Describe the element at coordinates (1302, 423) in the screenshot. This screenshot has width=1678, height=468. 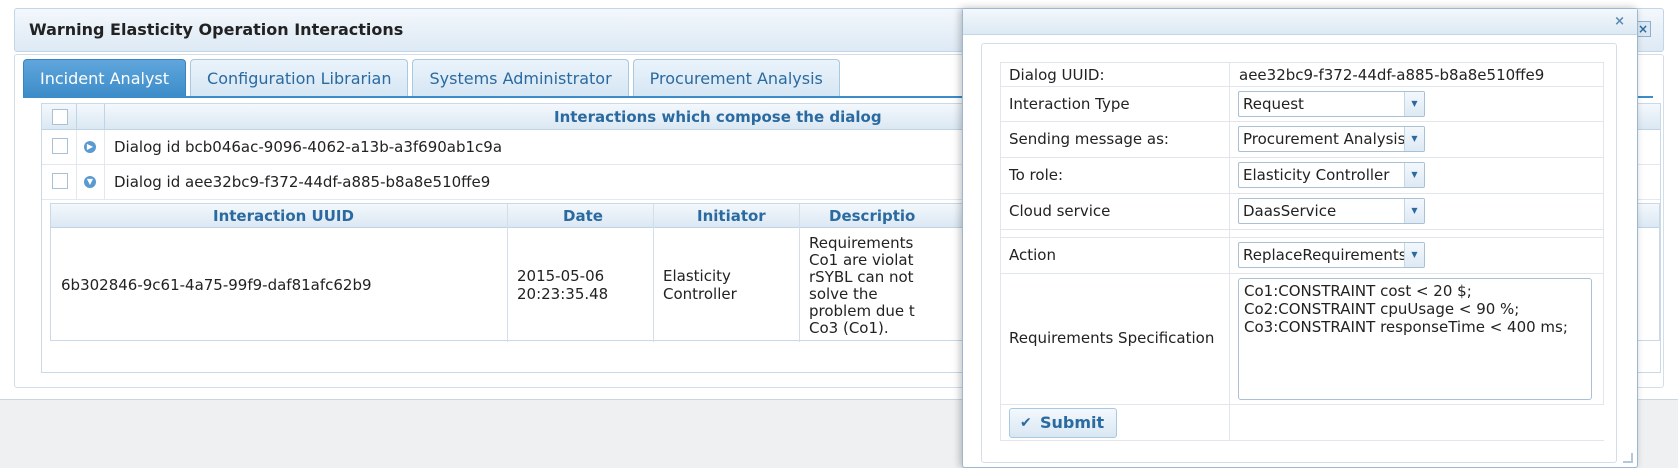
I see `form-row-submit: ✔ Submit` at that location.